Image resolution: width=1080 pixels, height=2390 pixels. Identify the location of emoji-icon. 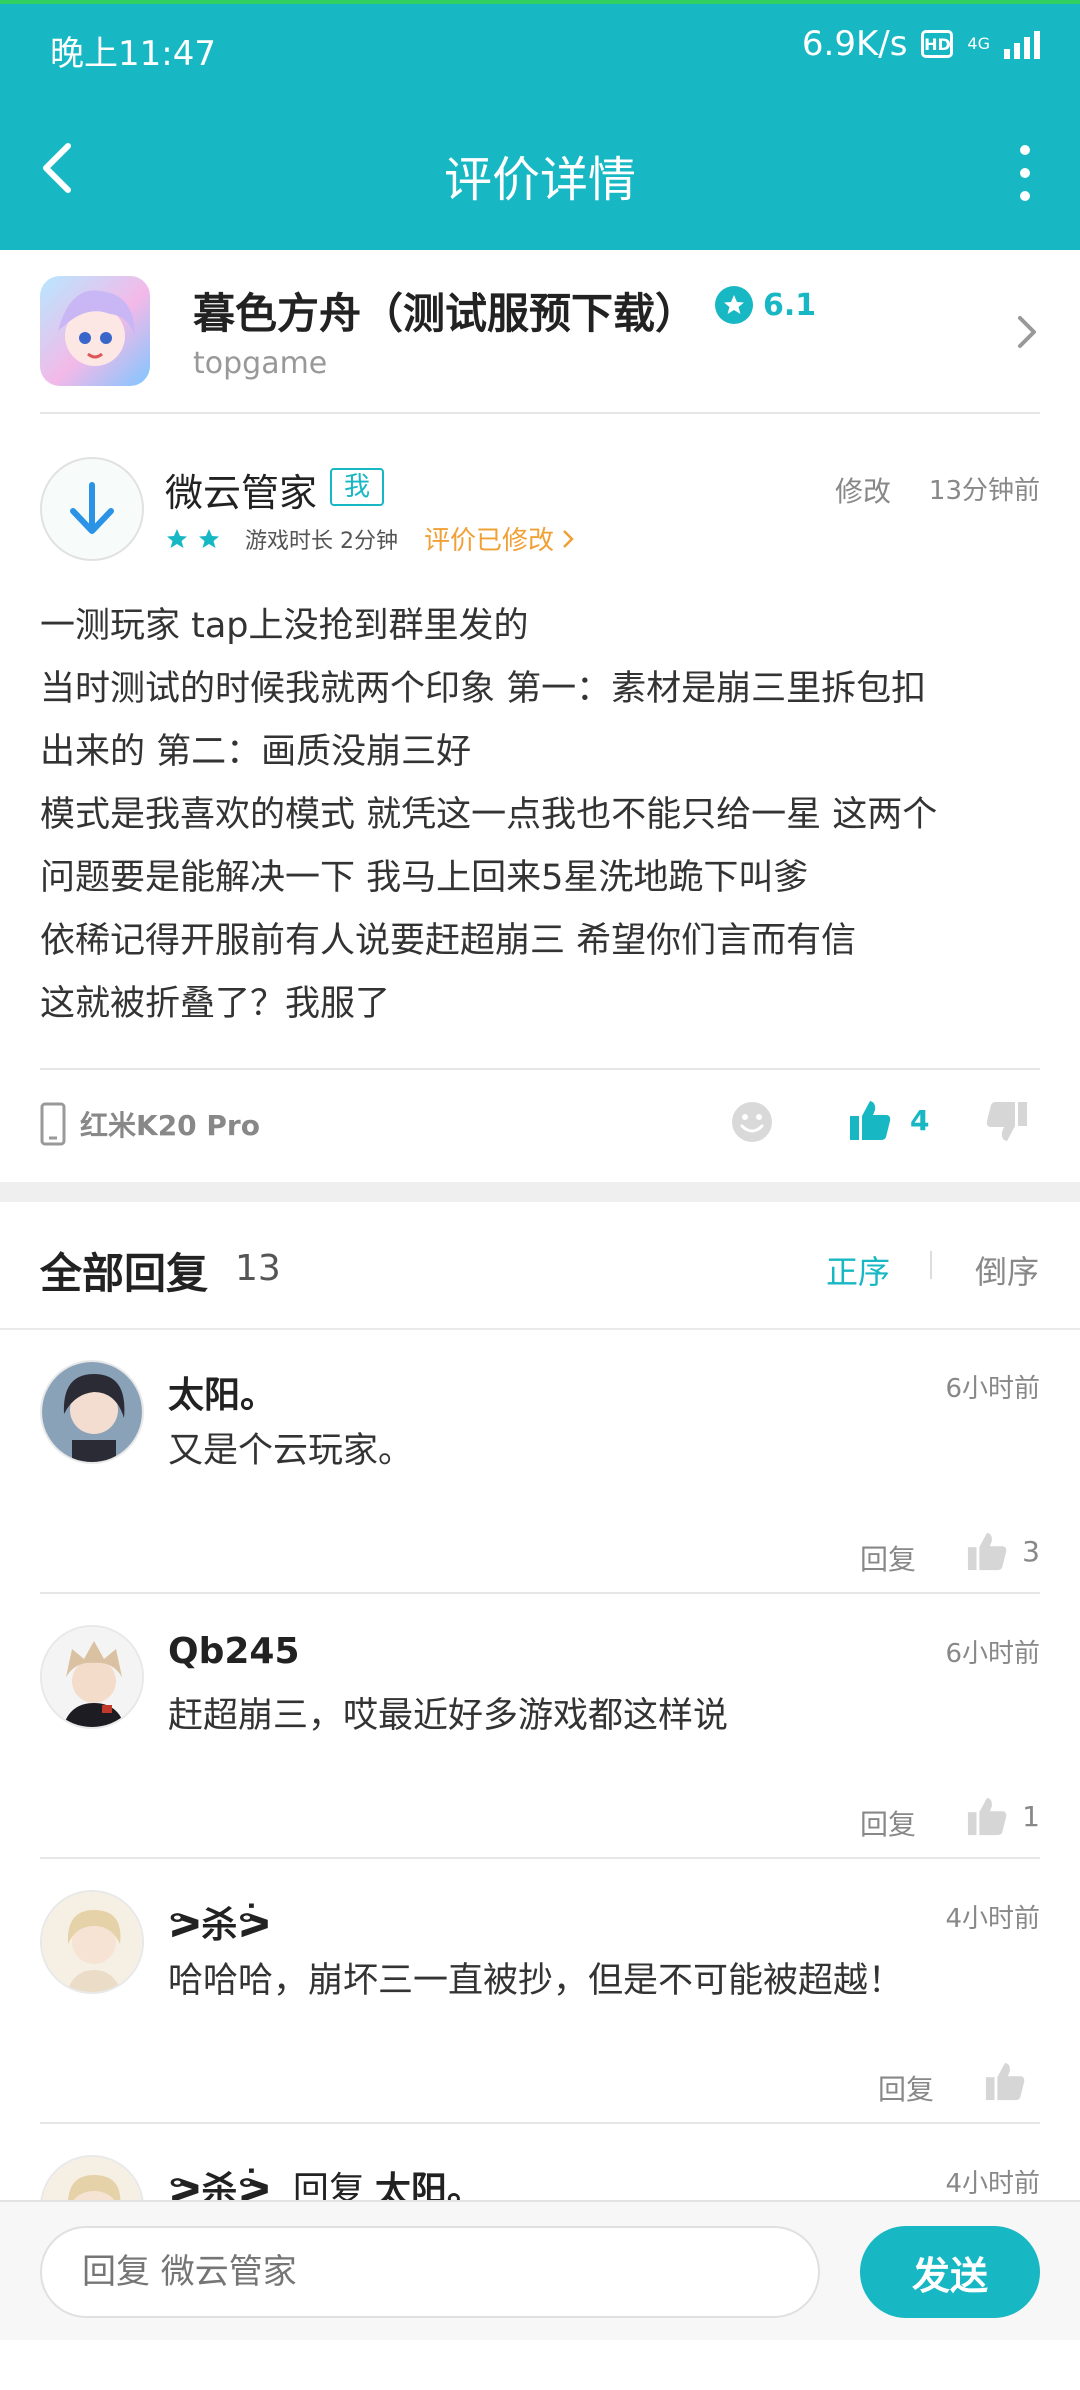
(752, 1122).